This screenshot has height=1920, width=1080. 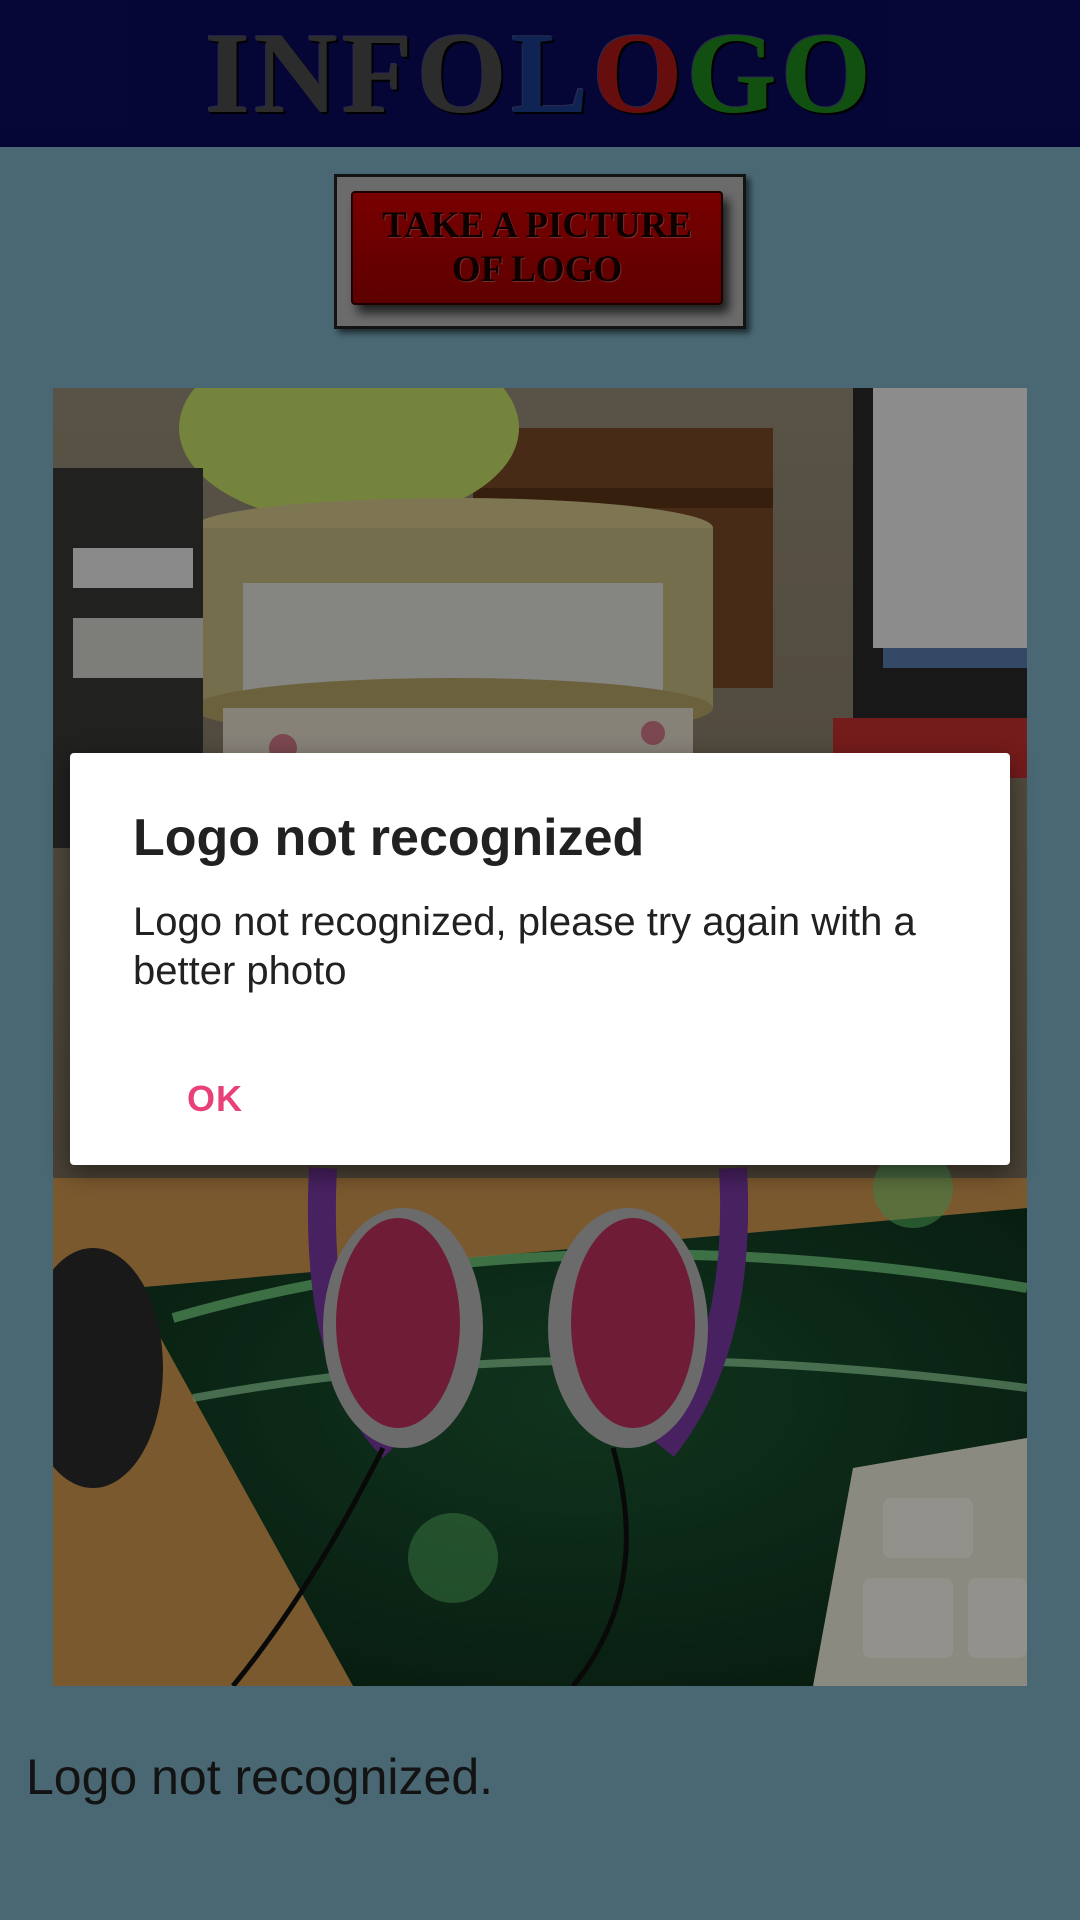 I want to click on dialog-title: Logo not recognized, so click(x=389, y=838).